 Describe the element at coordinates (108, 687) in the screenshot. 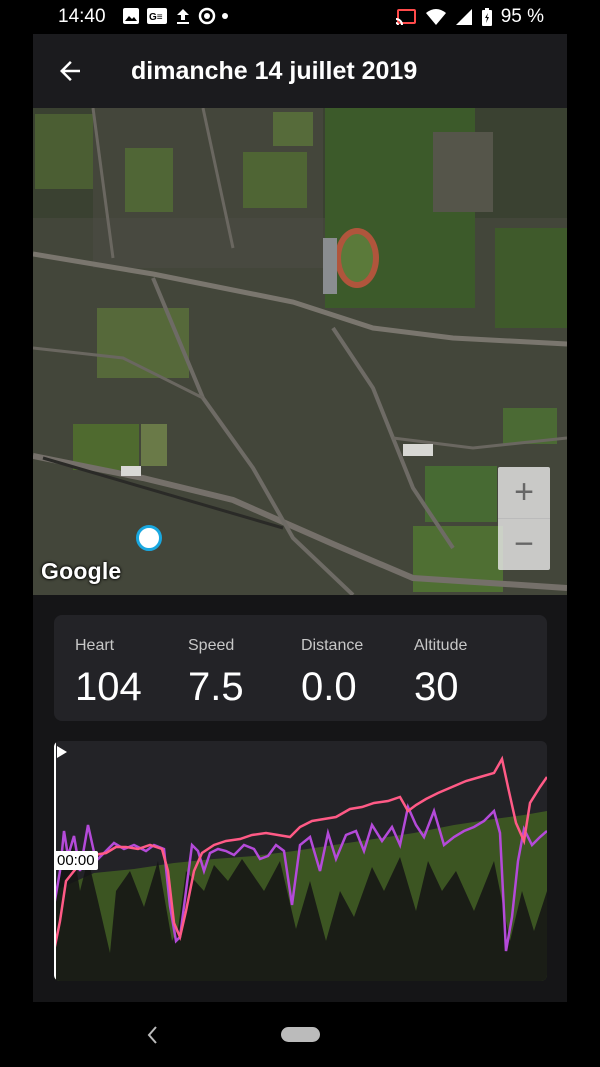

I see `stat-heart-value: 104` at that location.